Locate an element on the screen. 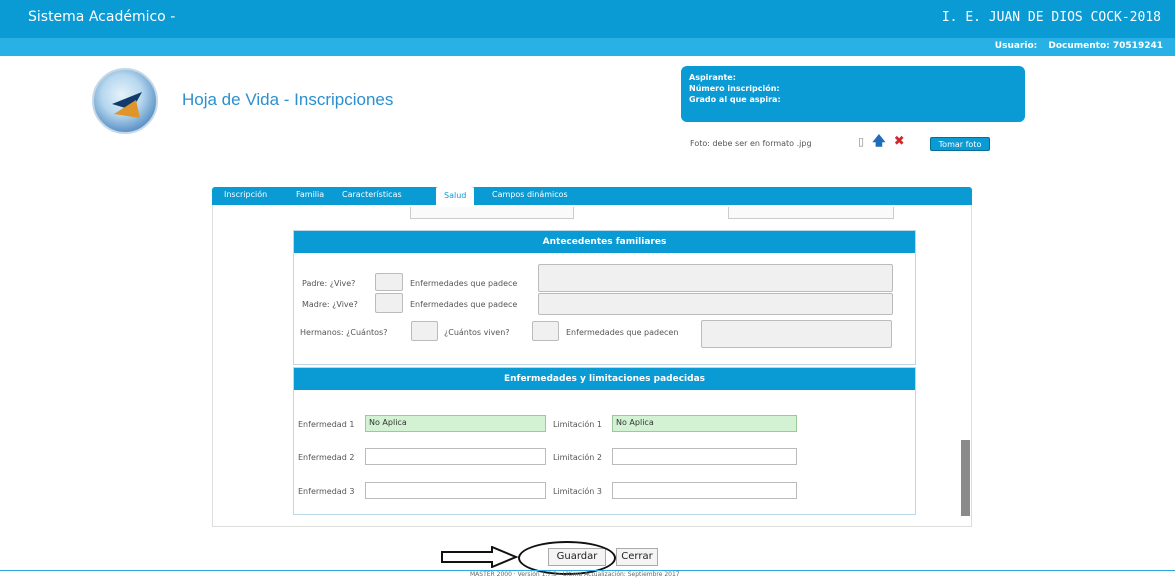 The width and height of the screenshot is (1175, 578). padre-vive-label: Padre: ¿Vive? is located at coordinates (329, 283).